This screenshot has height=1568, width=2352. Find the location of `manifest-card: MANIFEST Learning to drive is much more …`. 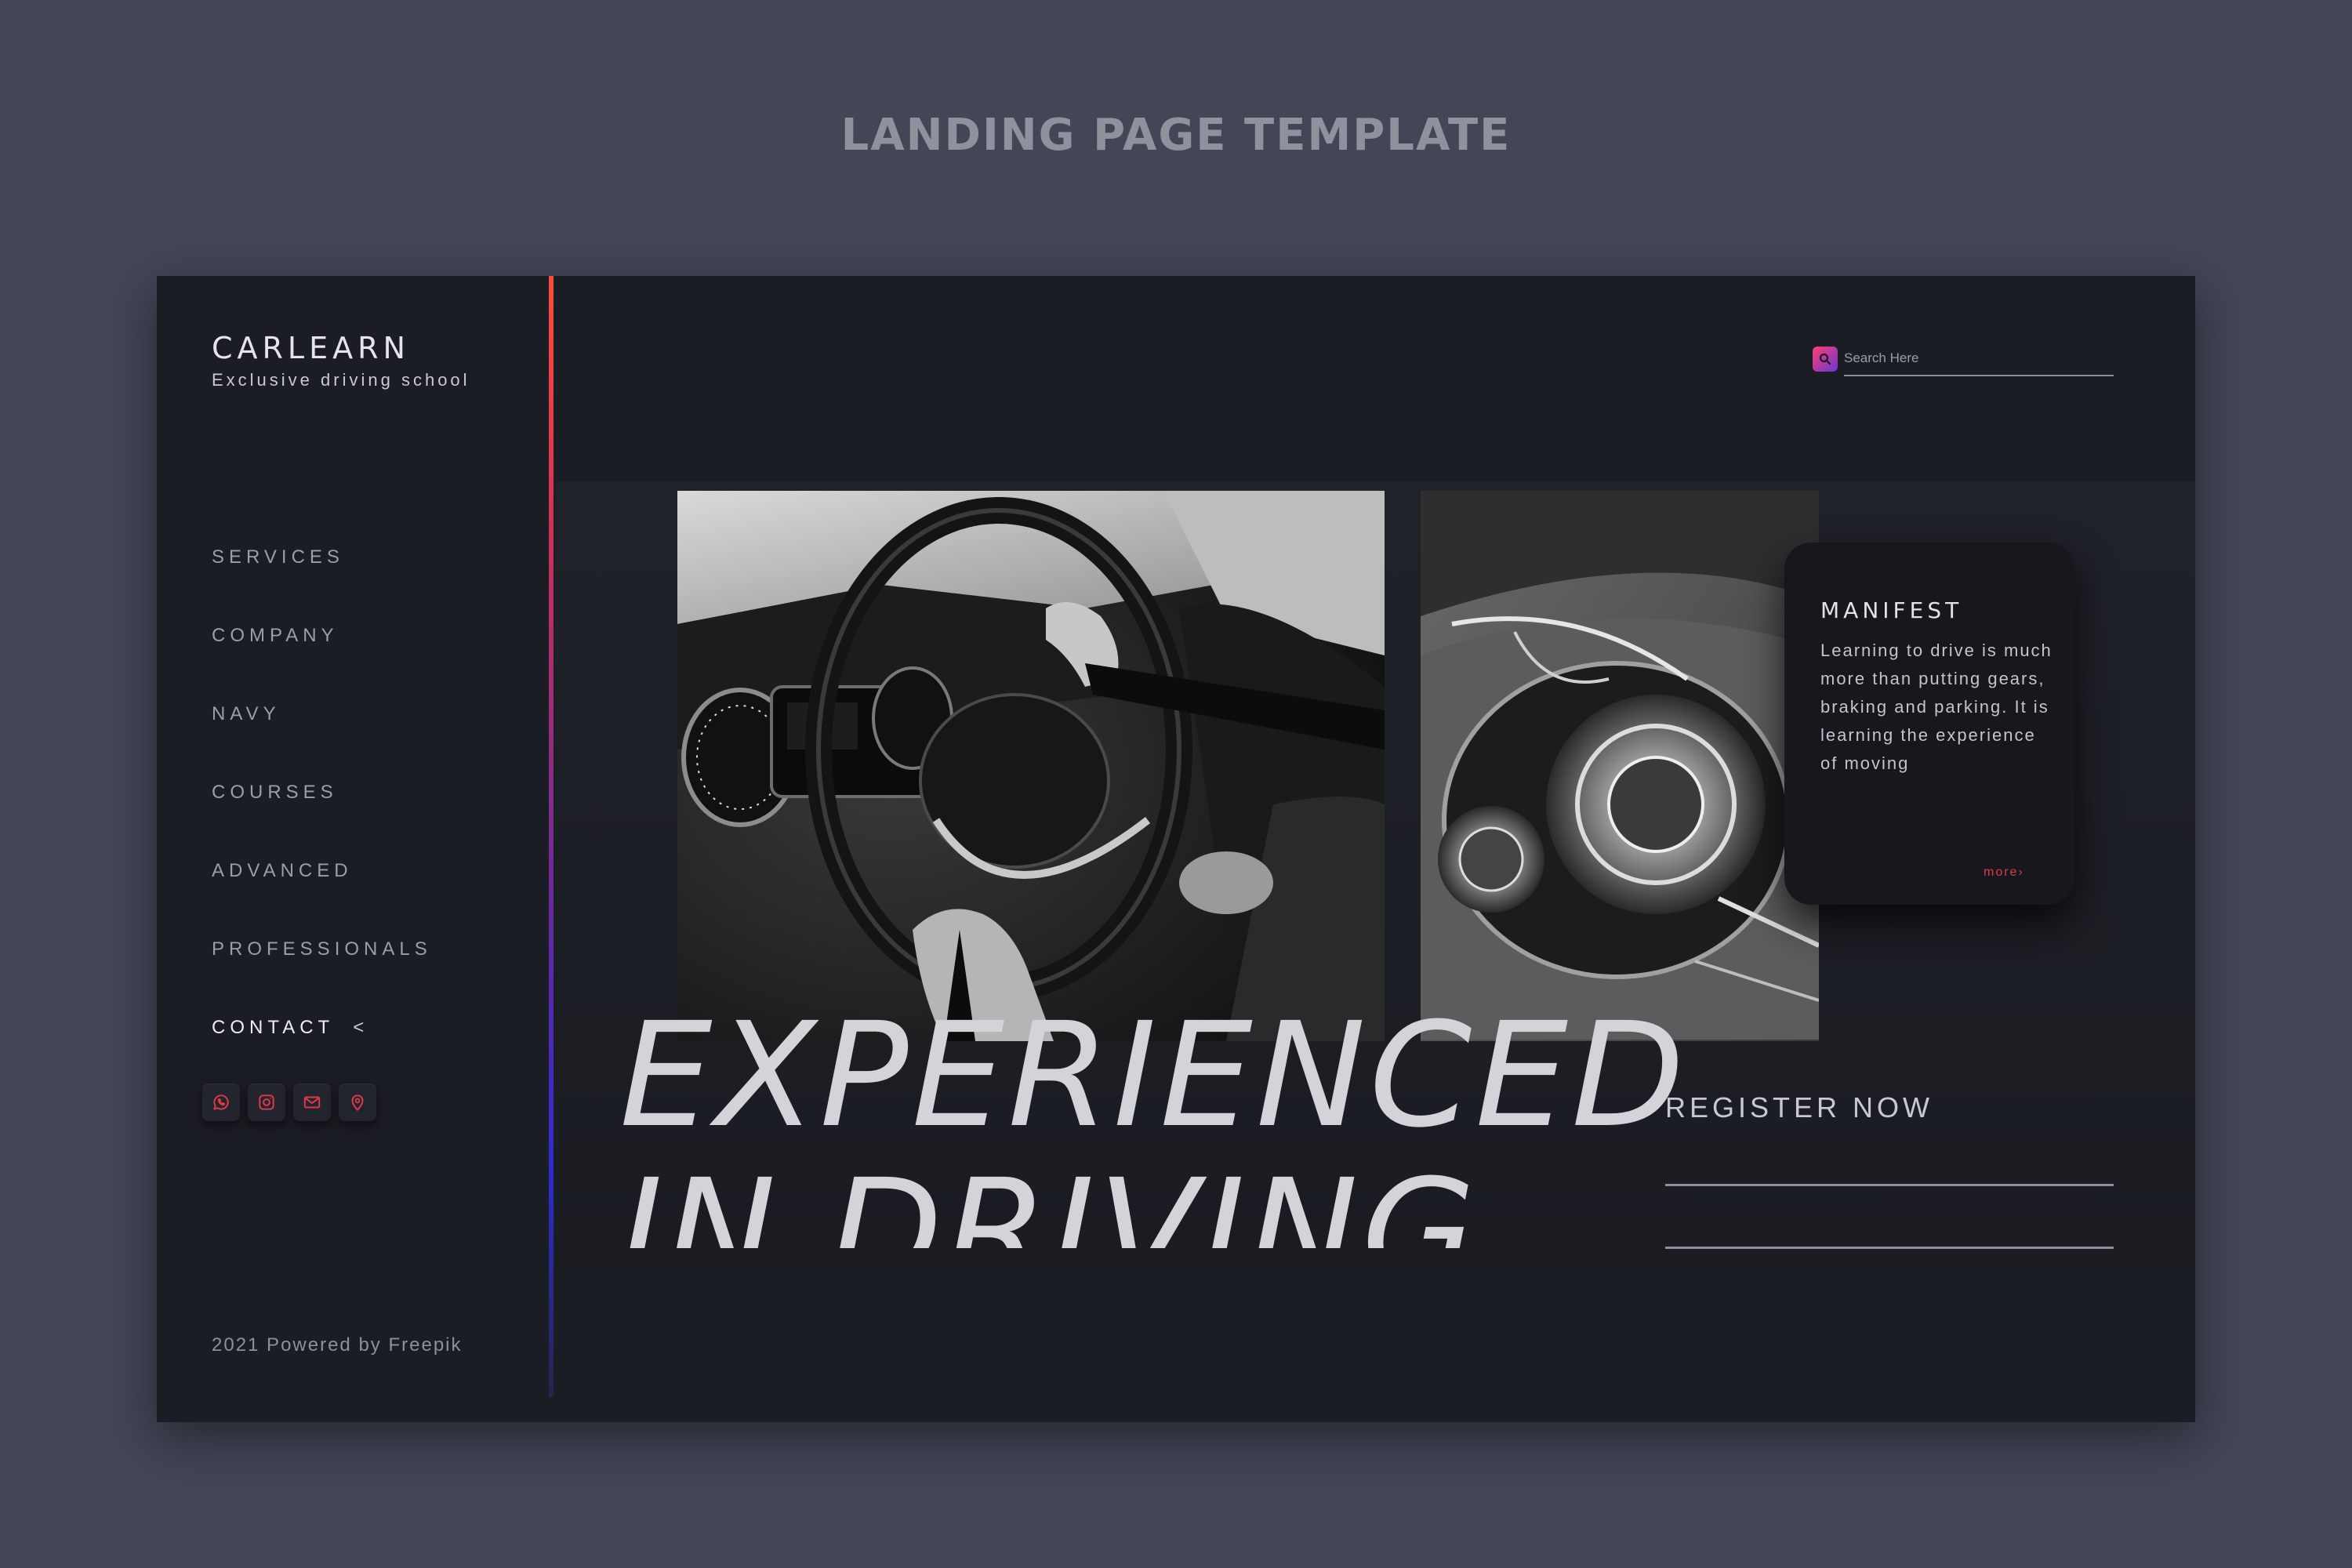

manifest-card: MANIFEST Learning to drive is much more … is located at coordinates (1929, 724).